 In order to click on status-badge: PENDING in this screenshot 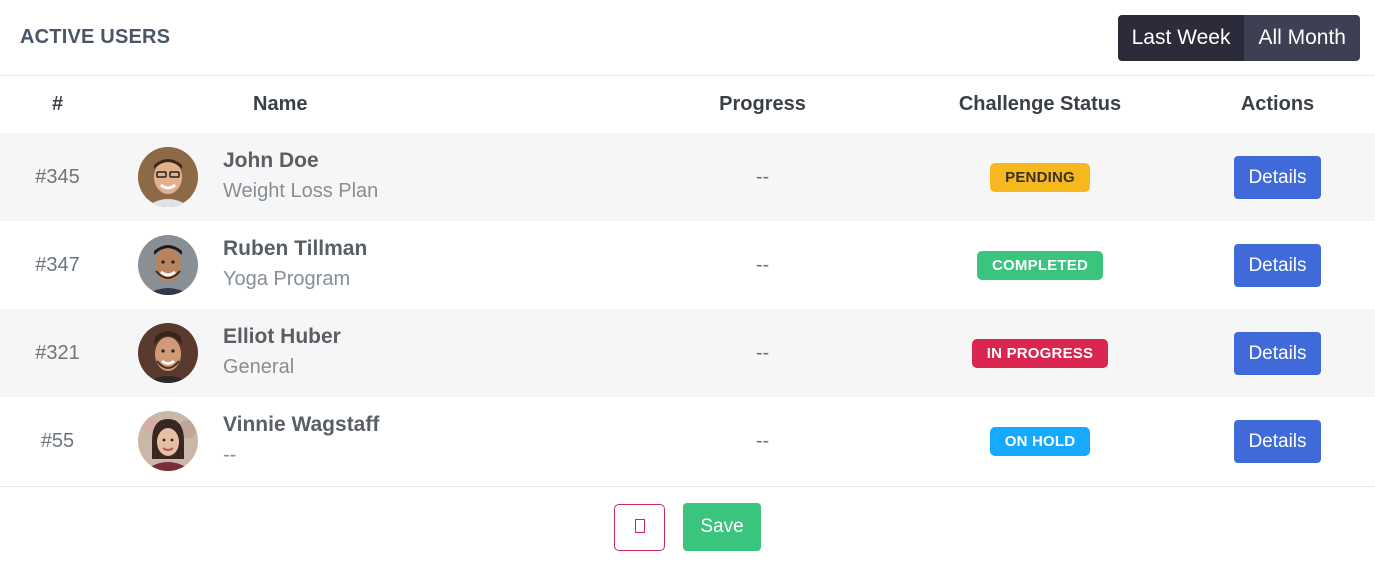, I will do `click(1040, 177)`.